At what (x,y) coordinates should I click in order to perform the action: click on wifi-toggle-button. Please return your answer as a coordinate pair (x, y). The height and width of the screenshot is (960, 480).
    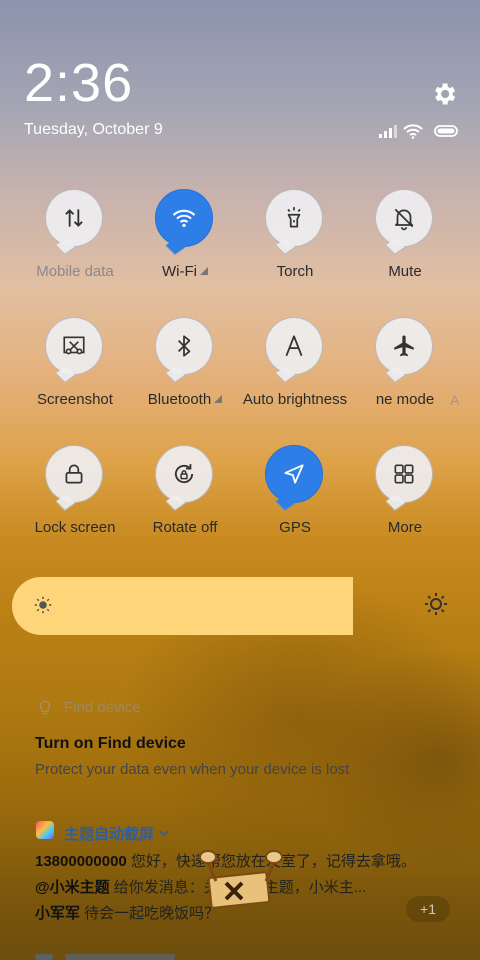
    Looking at the image, I should click on (184, 218).